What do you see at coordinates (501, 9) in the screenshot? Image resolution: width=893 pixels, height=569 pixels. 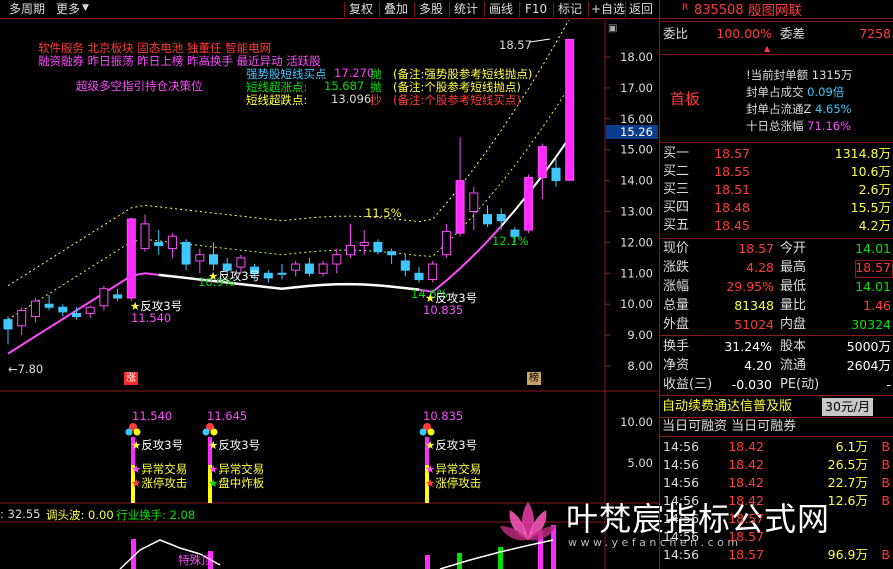 I see `draw-line-button: 画线` at bounding box center [501, 9].